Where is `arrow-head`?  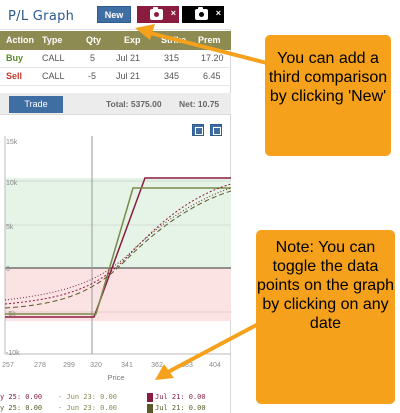 arrow-head is located at coordinates (145, 32).